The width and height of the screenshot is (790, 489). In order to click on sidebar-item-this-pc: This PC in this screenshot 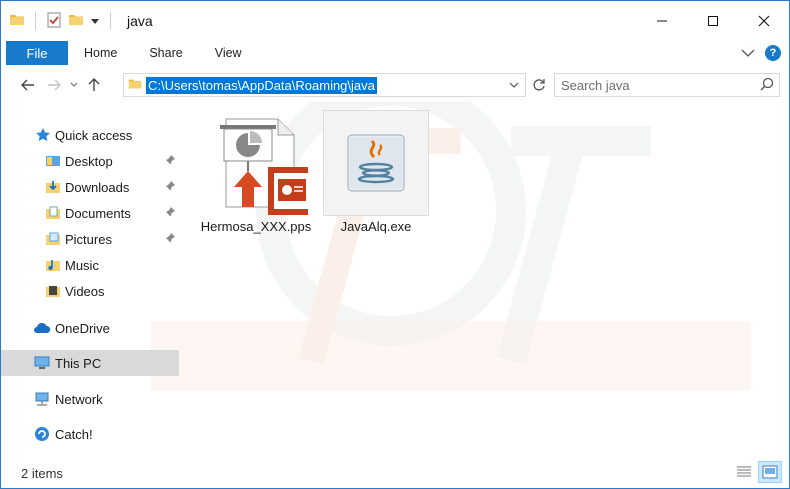, I will do `click(90, 363)`.